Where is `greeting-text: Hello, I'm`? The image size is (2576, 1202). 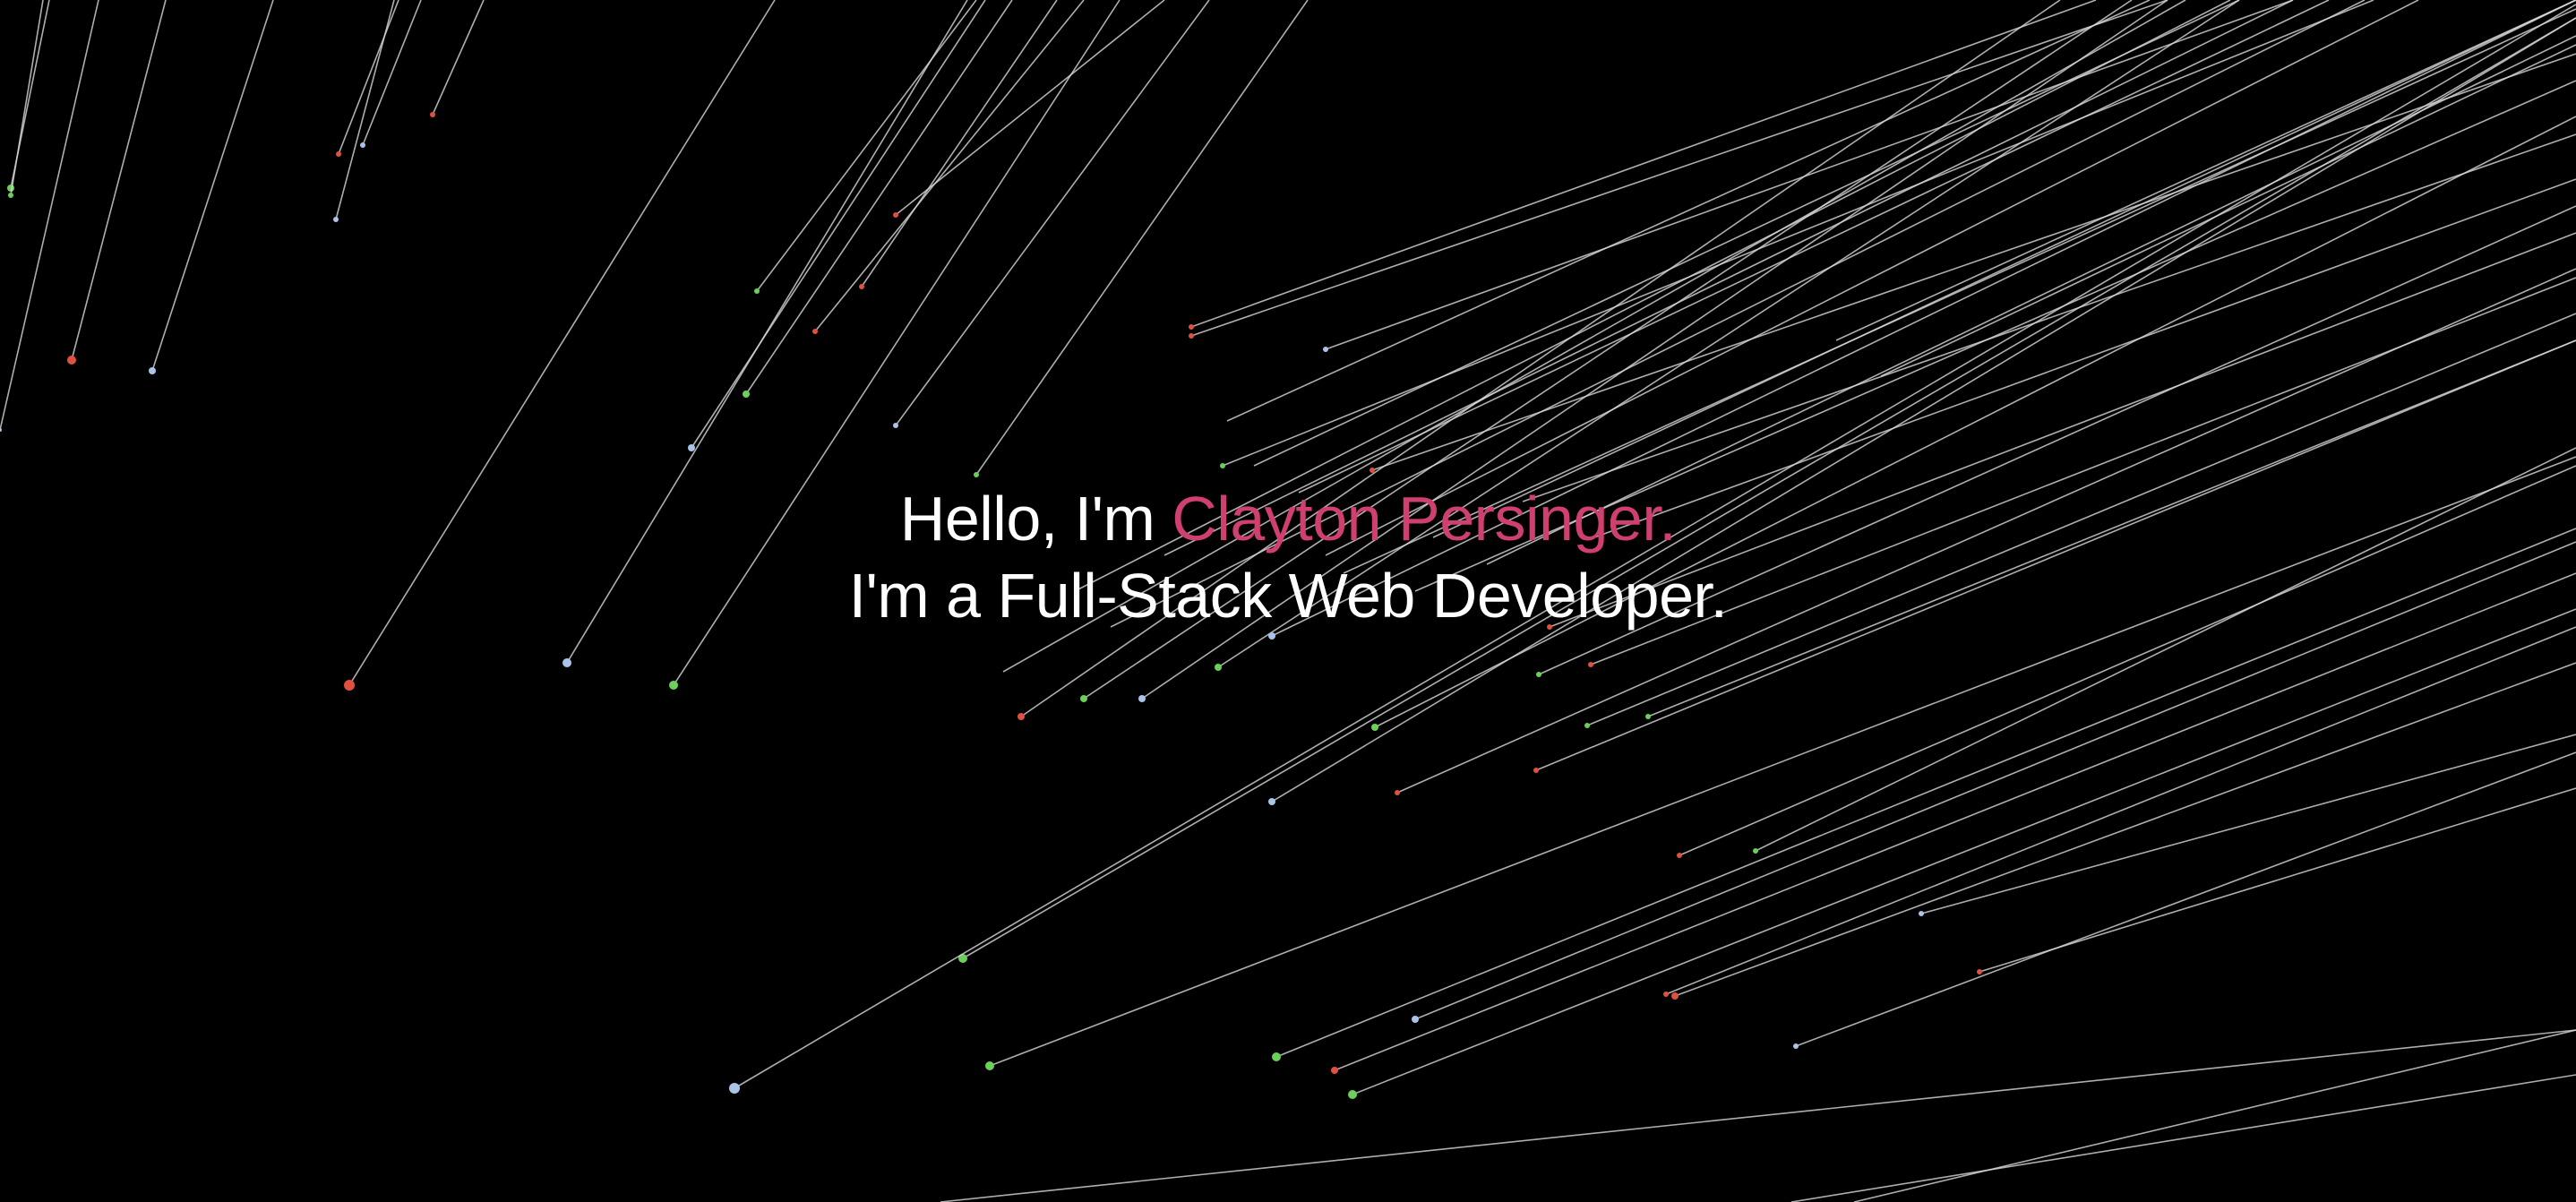 greeting-text: Hello, I'm is located at coordinates (1035, 519).